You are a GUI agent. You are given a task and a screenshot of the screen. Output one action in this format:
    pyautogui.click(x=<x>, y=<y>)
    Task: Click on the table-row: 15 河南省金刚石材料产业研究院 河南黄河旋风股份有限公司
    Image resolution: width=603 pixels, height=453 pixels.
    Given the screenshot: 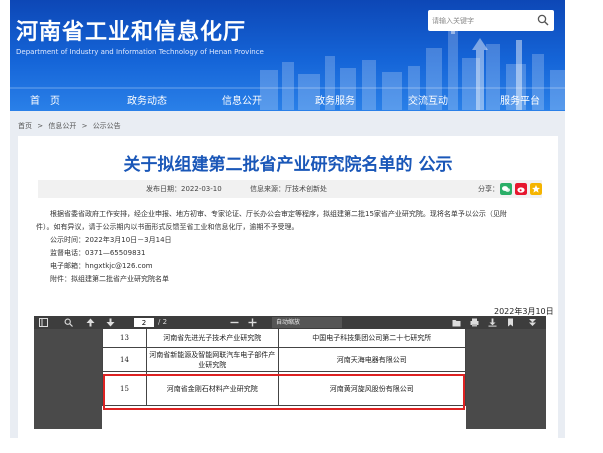 What is the action you would take?
    pyautogui.click(x=284, y=388)
    